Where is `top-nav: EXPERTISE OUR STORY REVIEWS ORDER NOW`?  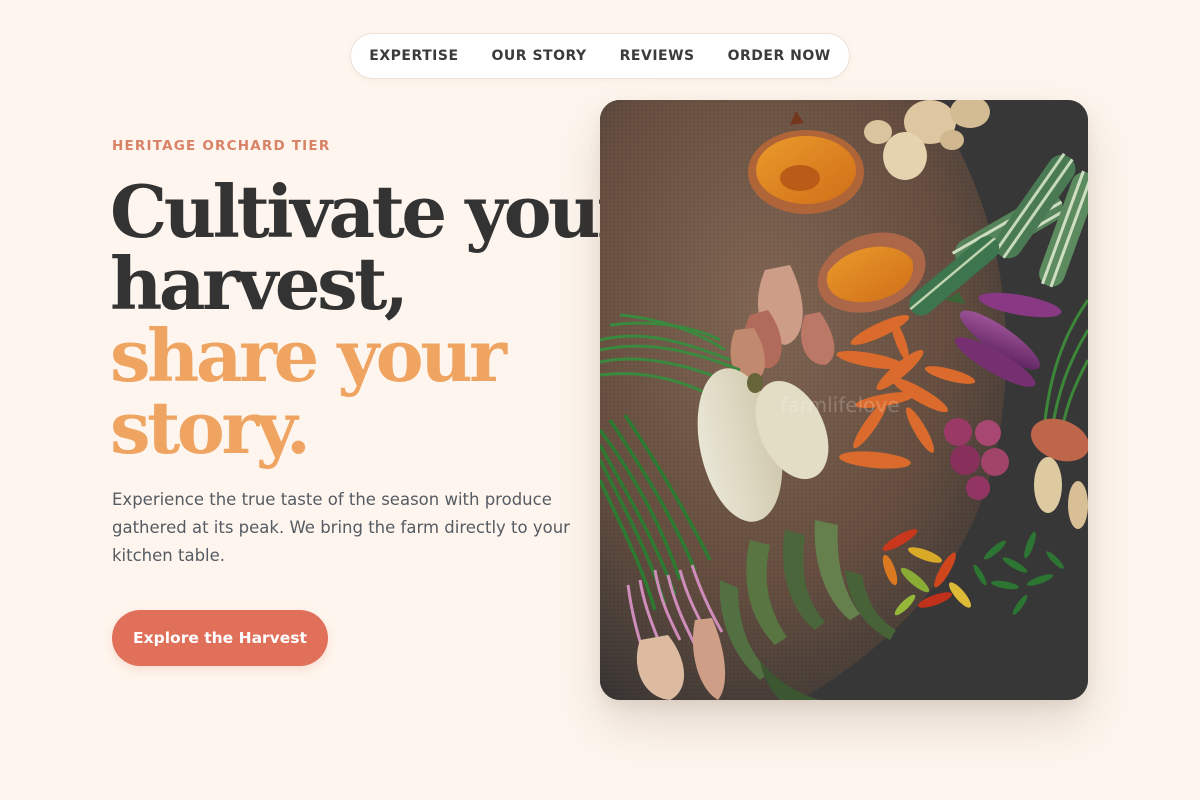 top-nav: EXPERTISE OUR STORY REVIEWS ORDER NOW is located at coordinates (600, 56).